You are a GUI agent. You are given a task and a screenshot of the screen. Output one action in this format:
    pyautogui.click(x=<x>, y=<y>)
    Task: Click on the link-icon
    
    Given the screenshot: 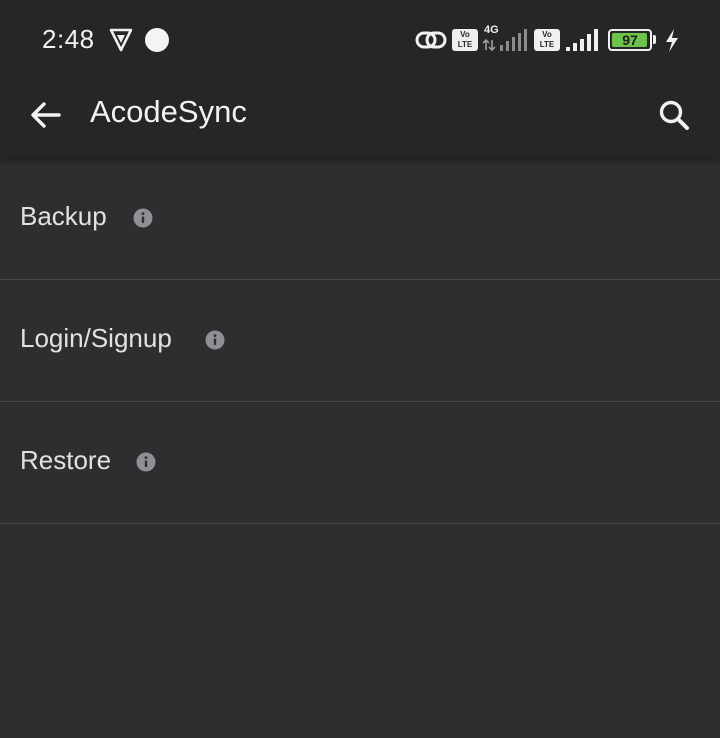 What is the action you would take?
    pyautogui.click(x=431, y=40)
    